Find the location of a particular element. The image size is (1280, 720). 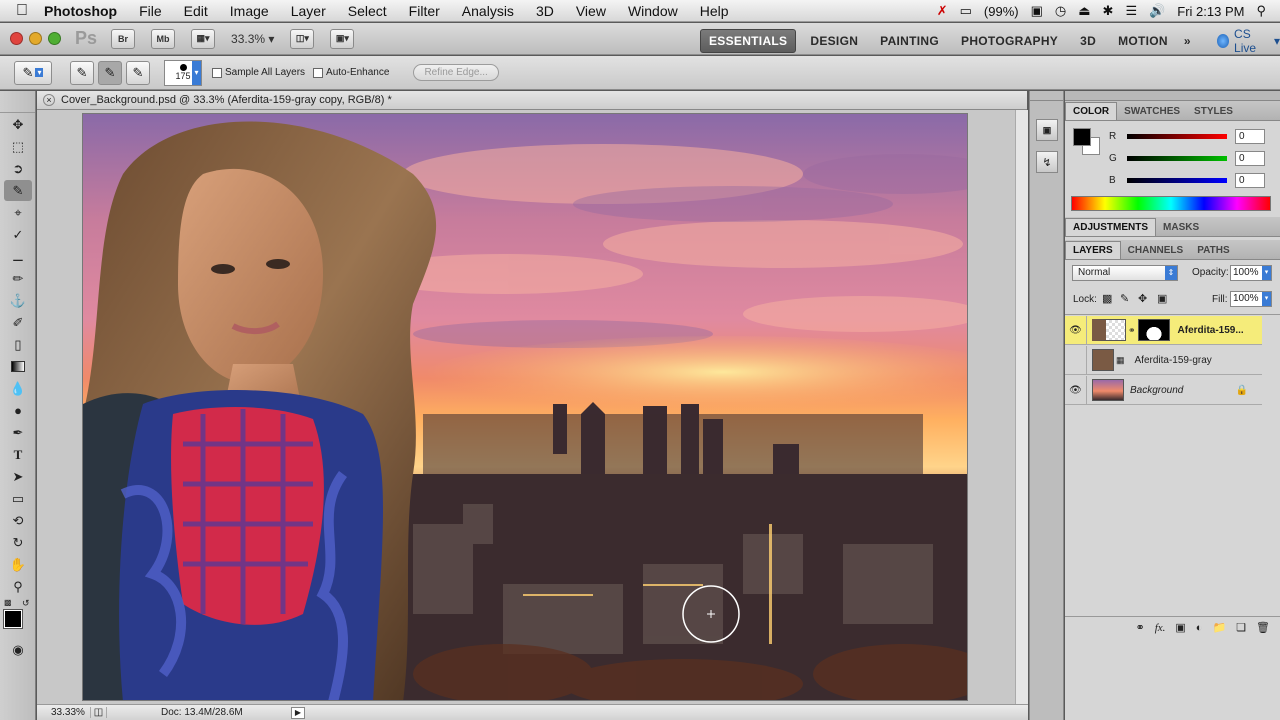

clock: Fri 2:13 PM is located at coordinates (1210, 11).